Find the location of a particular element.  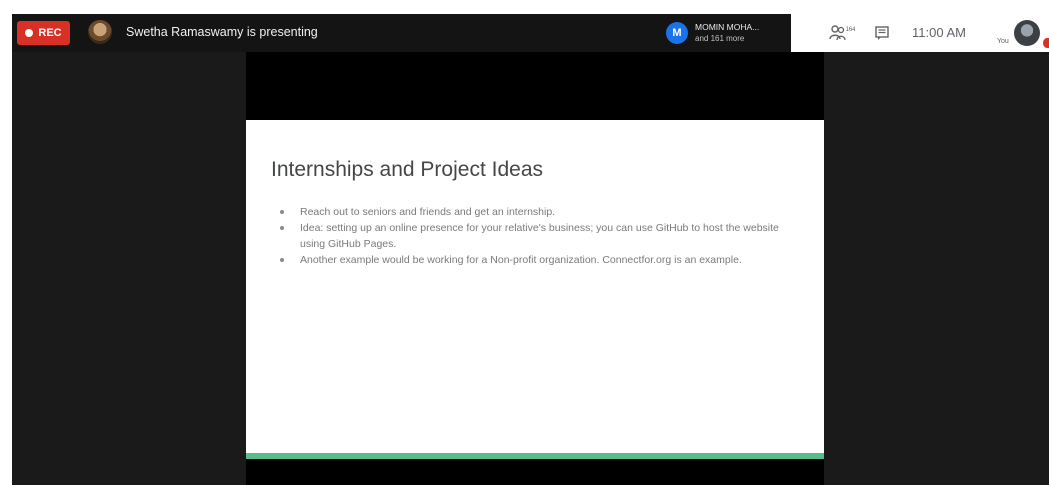

recording-badge: REC is located at coordinates (43, 33).